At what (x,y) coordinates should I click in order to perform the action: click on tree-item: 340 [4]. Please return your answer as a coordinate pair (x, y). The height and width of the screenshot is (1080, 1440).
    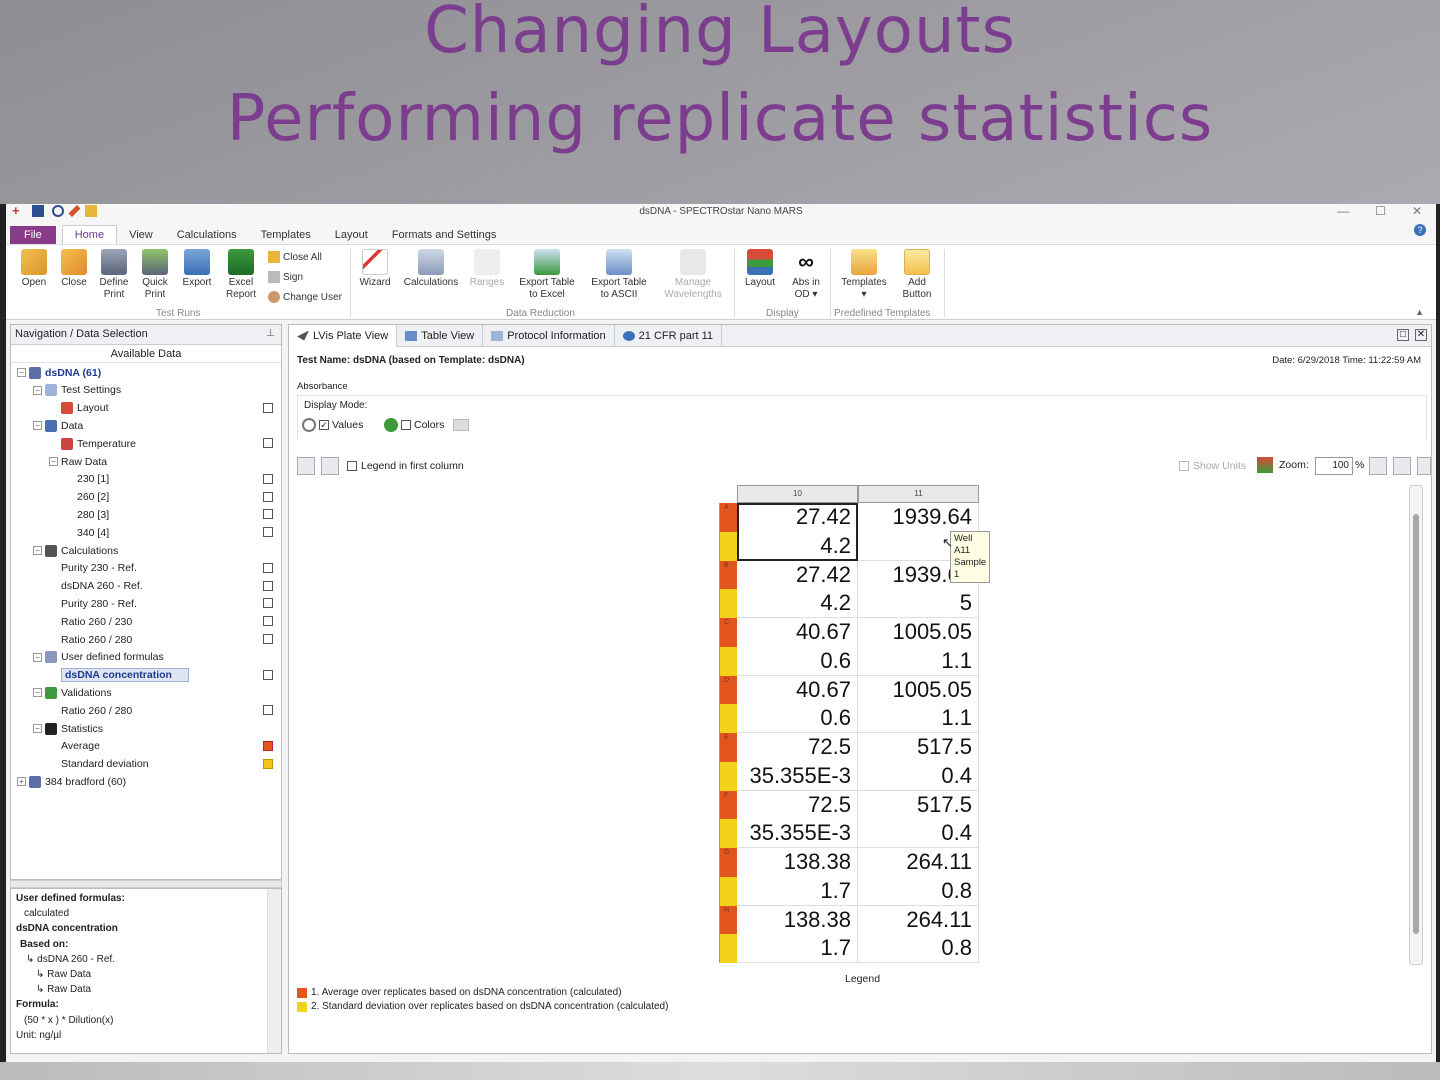
    Looking at the image, I should click on (146, 532).